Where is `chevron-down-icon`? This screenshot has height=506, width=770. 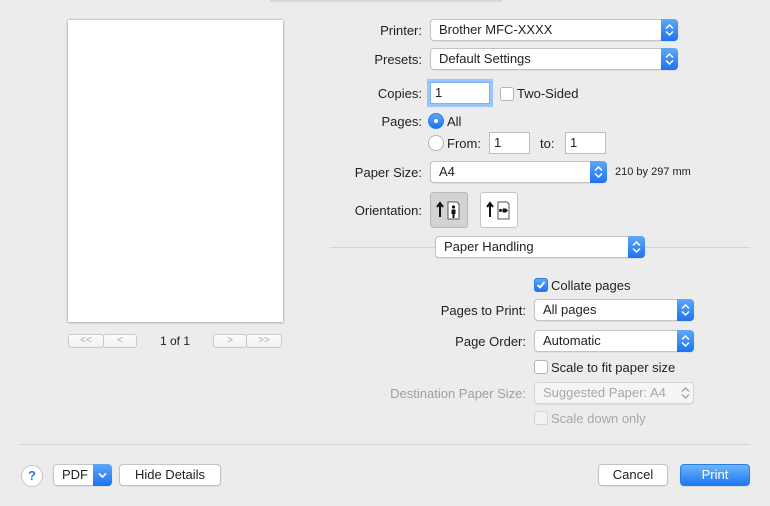
chevron-down-icon is located at coordinates (102, 475).